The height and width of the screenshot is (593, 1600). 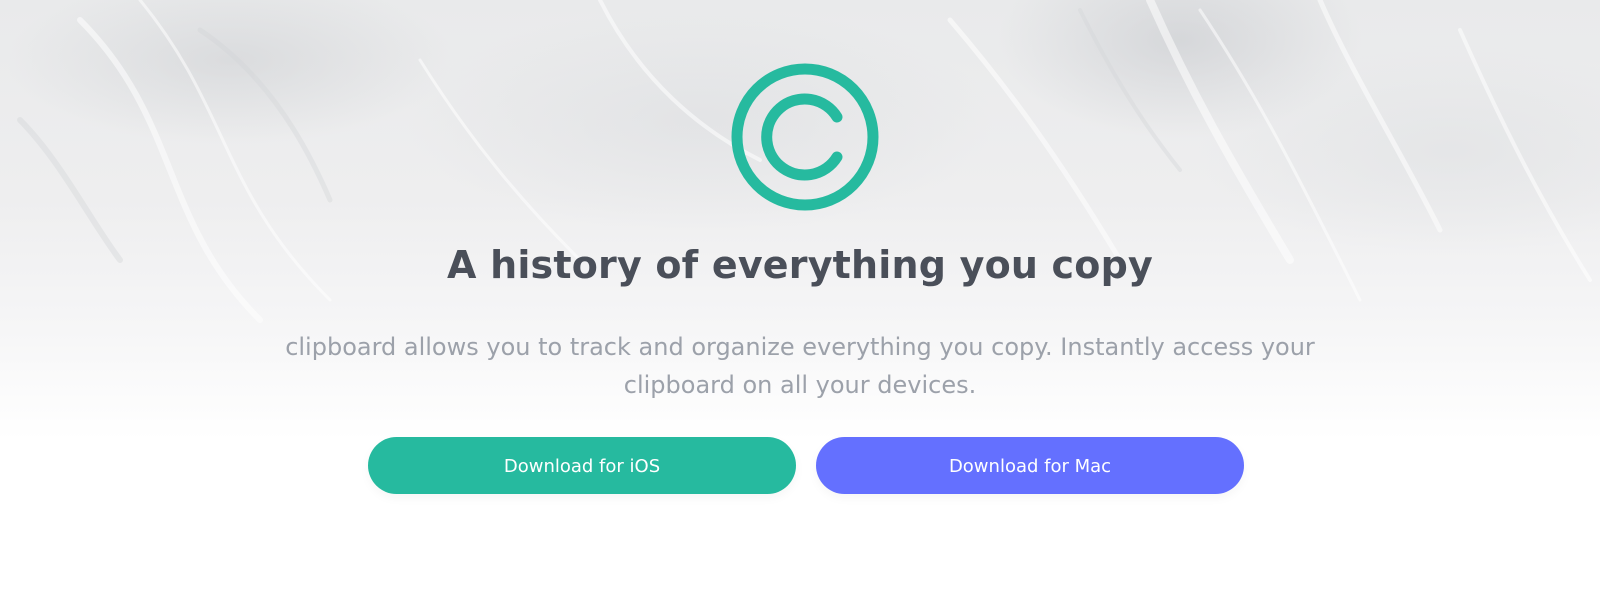 What do you see at coordinates (805, 137) in the screenshot?
I see `copyright-circle-icon` at bounding box center [805, 137].